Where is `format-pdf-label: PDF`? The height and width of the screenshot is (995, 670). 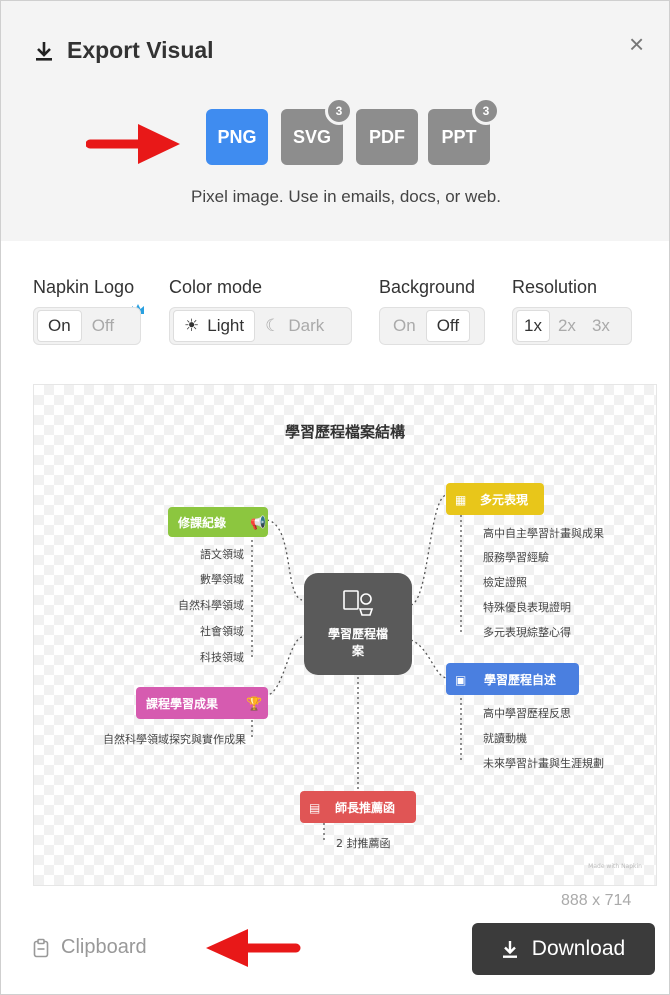
format-pdf-label: PDF is located at coordinates (387, 136).